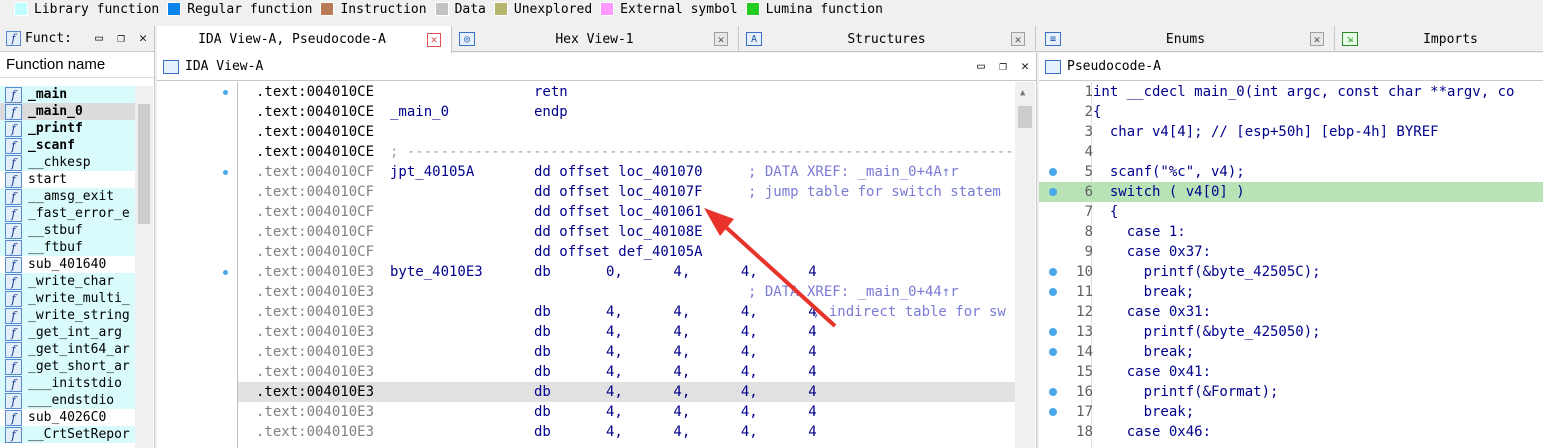 This screenshot has width=1543, height=448. Describe the element at coordinates (626, 232) in the screenshot. I see `disassembly-line: .text:004010CF dd offset loc_40108E` at that location.